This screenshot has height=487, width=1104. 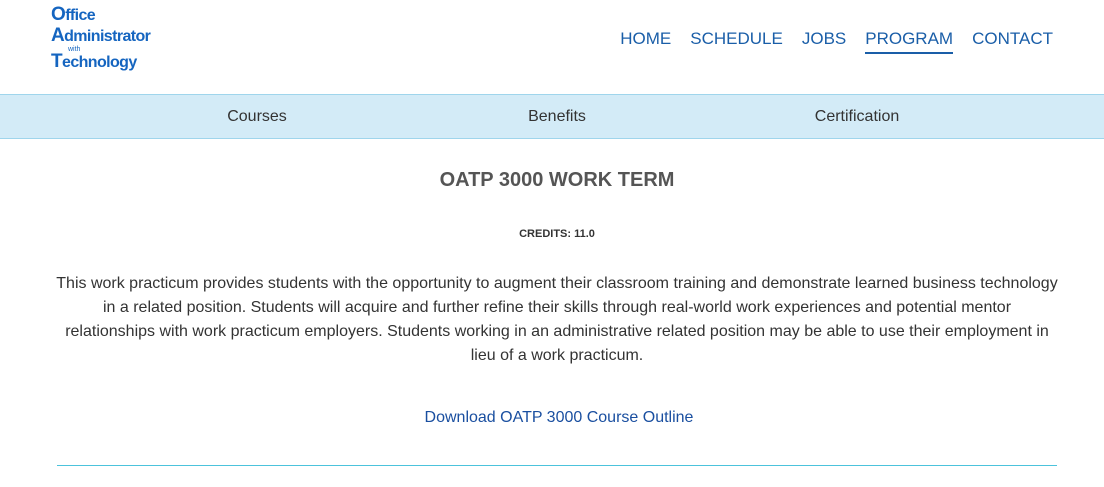 What do you see at coordinates (257, 117) in the screenshot?
I see `subnav-courses: Courses` at bounding box center [257, 117].